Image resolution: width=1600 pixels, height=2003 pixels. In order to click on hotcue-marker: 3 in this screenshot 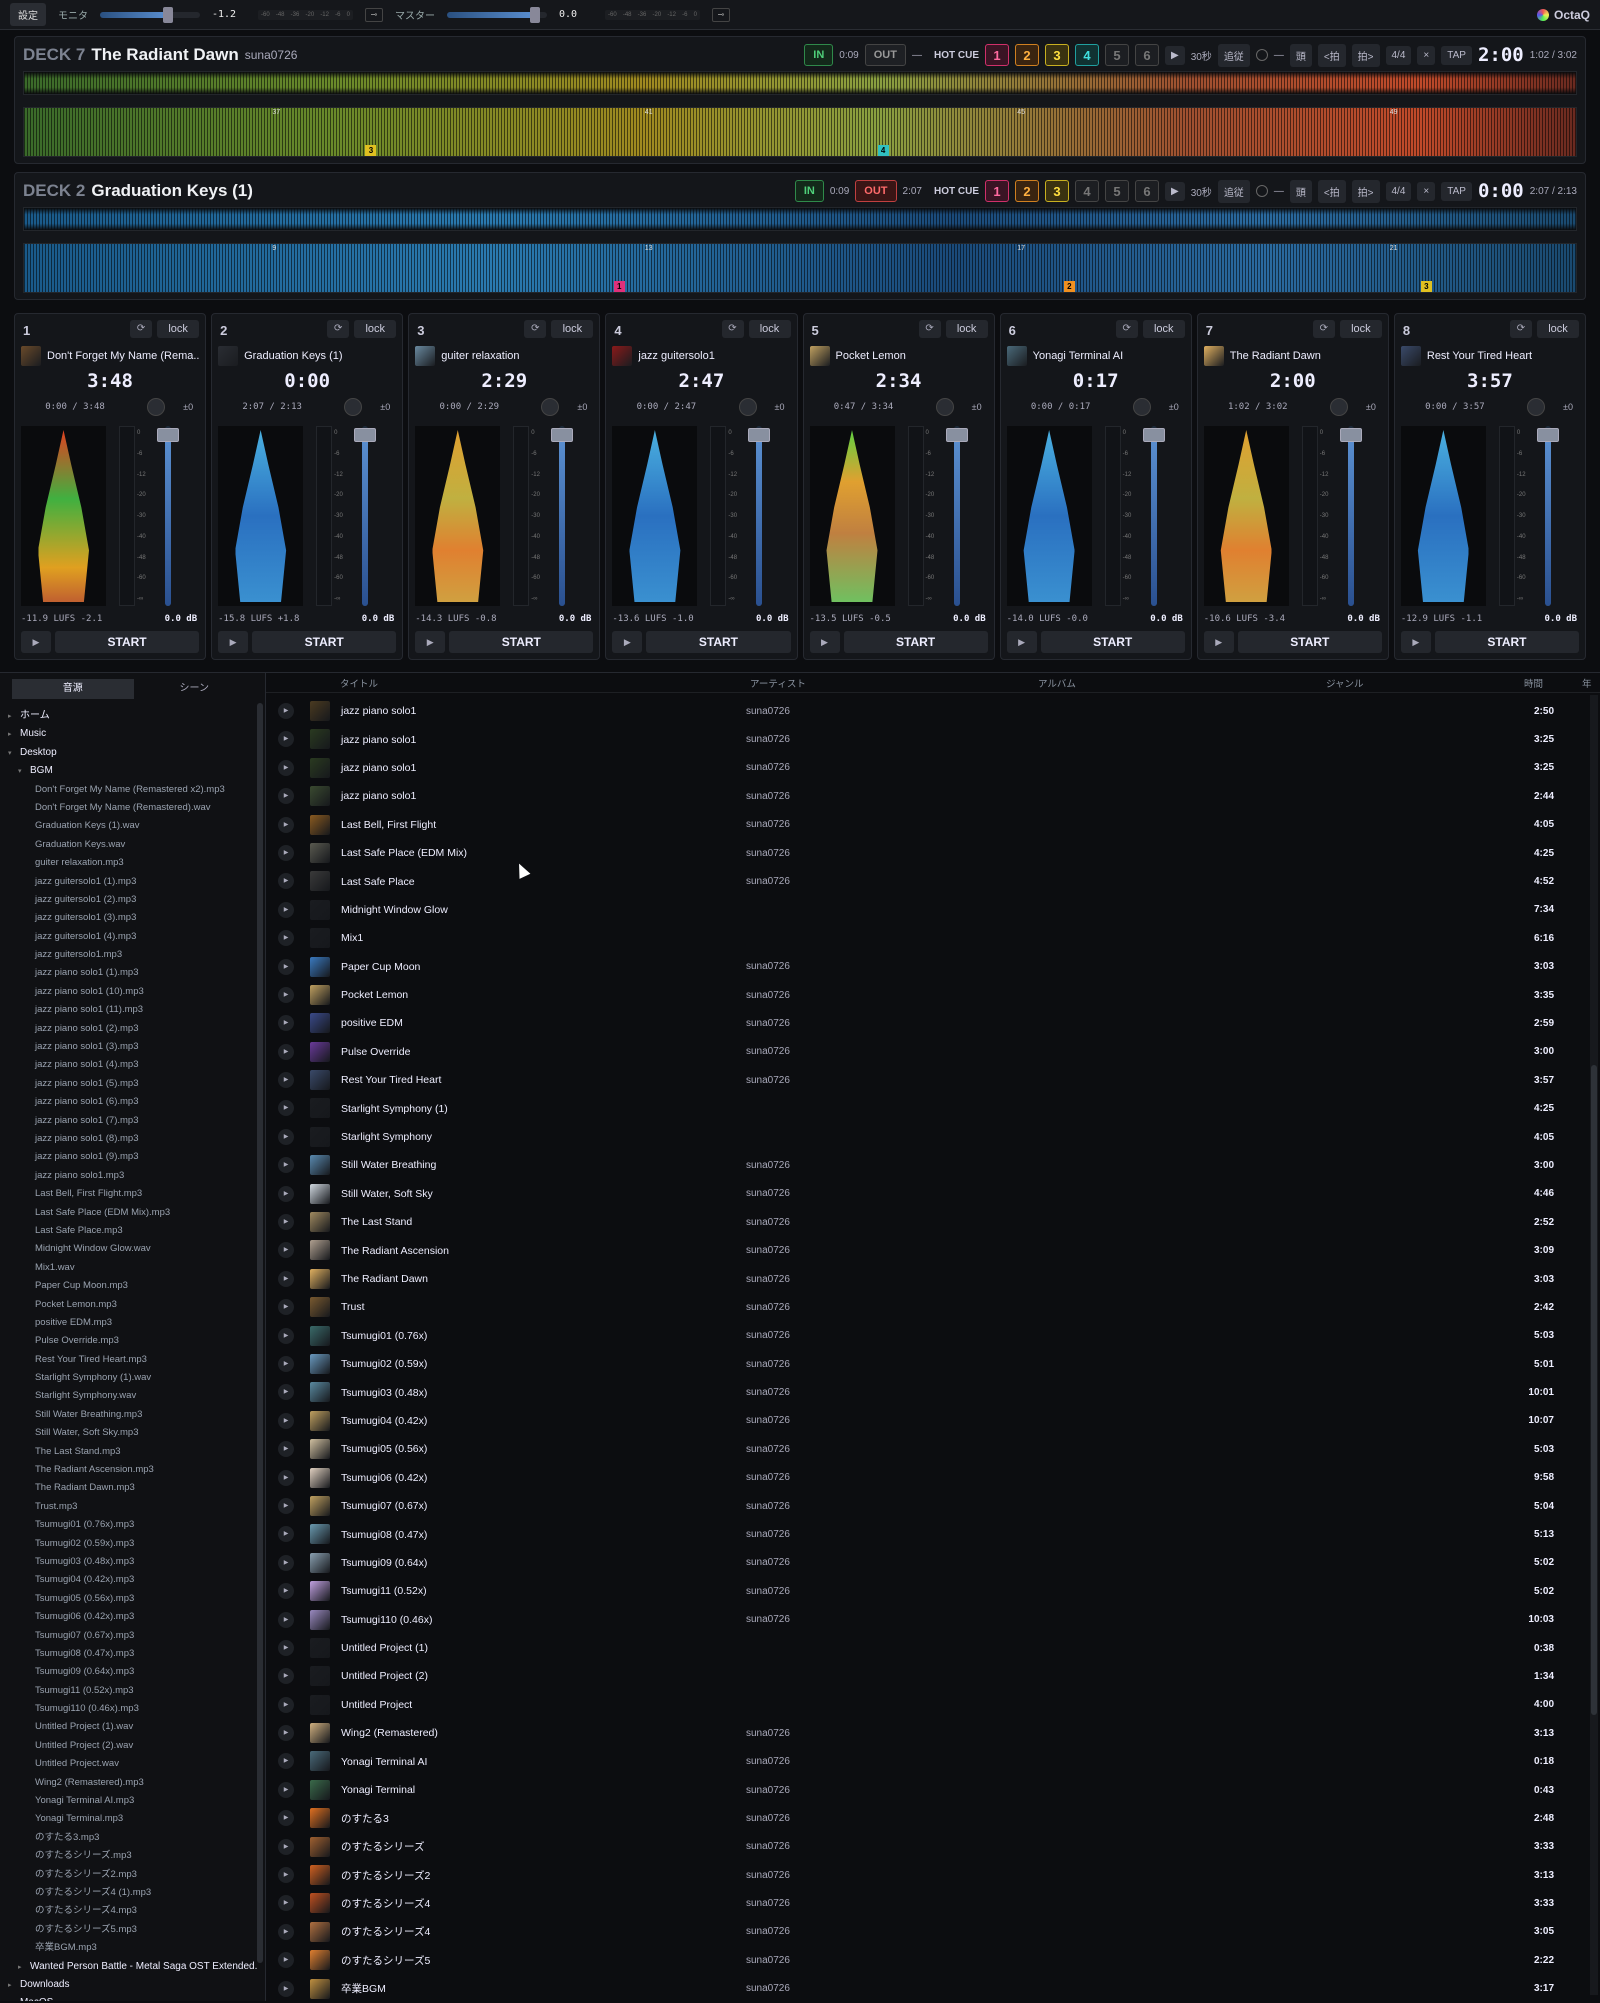, I will do `click(371, 150)`.